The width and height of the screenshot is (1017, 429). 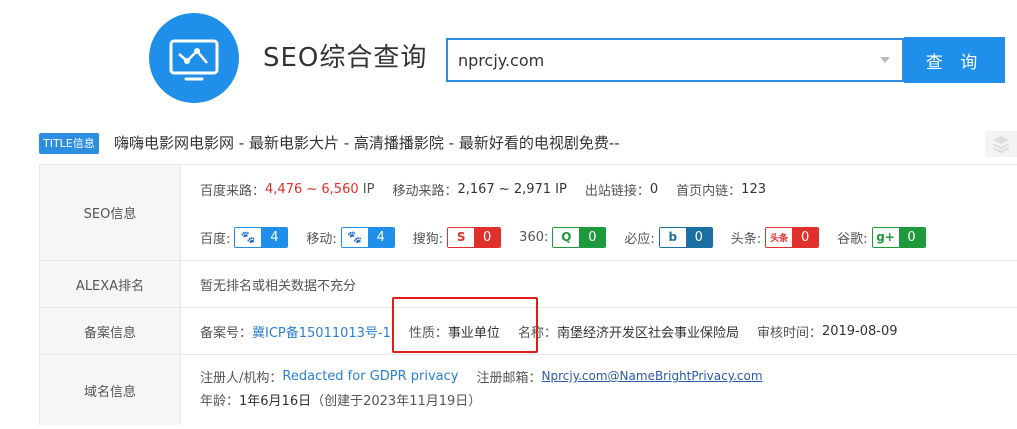 I want to click on icp-audit-value: 2019-08-09, so click(x=859, y=331).